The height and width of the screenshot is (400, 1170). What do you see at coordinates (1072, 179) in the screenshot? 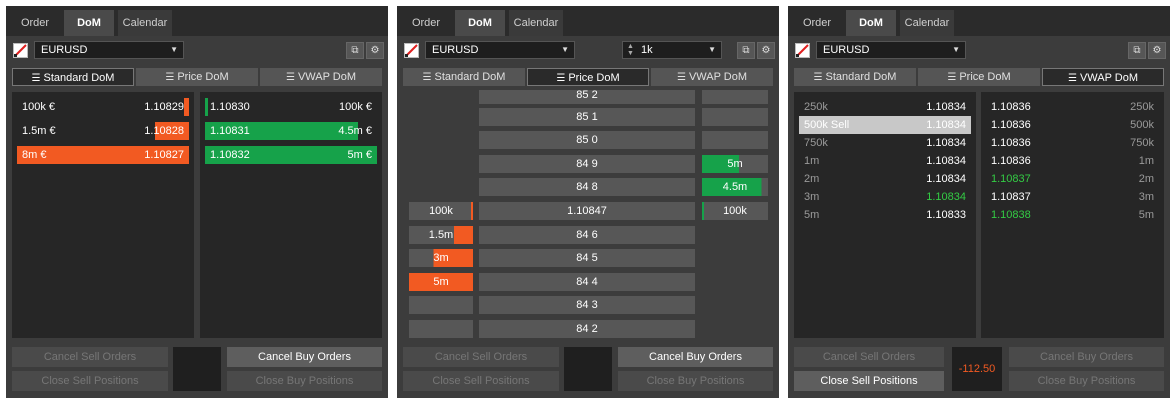
I see `vwap-buy-row: 1.10837 2m` at bounding box center [1072, 179].